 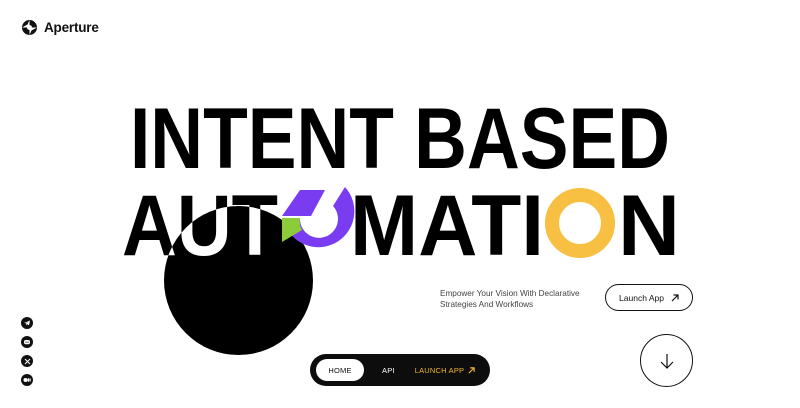 I want to click on telegram-icon, so click(x=27, y=323).